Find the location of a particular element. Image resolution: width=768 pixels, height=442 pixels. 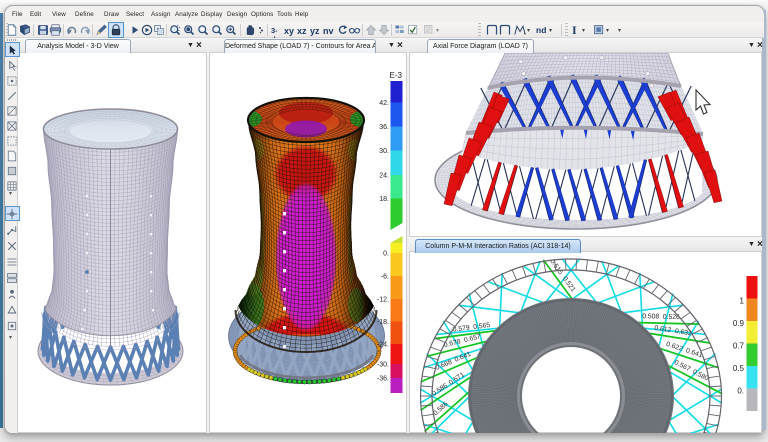

svg-text: -6. is located at coordinates (385, 277).